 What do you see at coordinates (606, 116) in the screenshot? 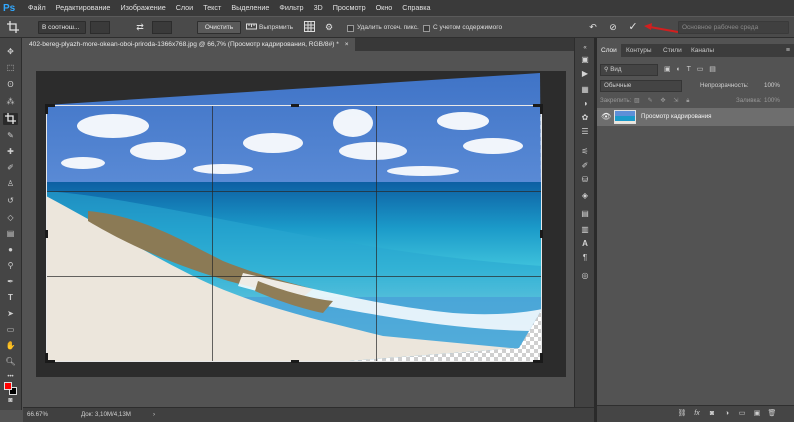
I see `eye-icon: 👁︎` at bounding box center [606, 116].